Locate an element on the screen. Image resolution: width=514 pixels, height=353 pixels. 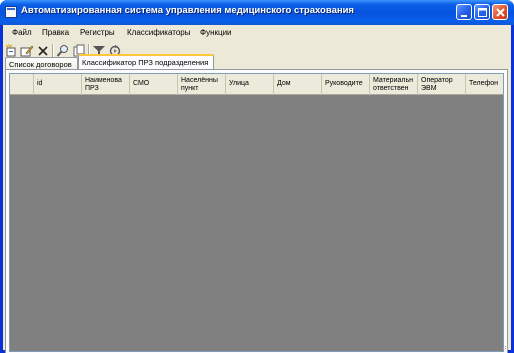
tab-prz-classifier: Классификатор ПРЗ подразделения is located at coordinates (146, 62).